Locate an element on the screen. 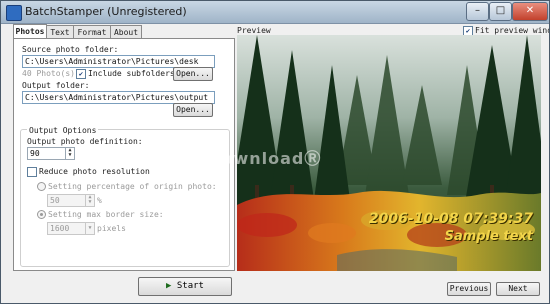 The image size is (550, 304). tab-format: Format is located at coordinates (92, 32).